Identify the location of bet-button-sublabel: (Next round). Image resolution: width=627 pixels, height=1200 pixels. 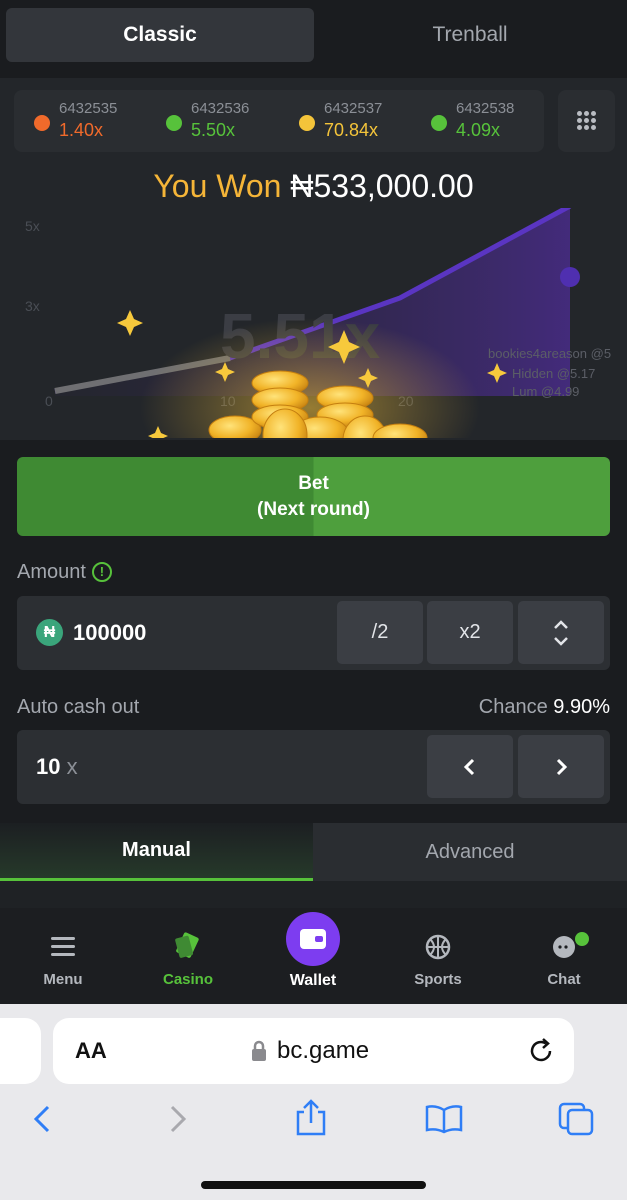
(313, 509).